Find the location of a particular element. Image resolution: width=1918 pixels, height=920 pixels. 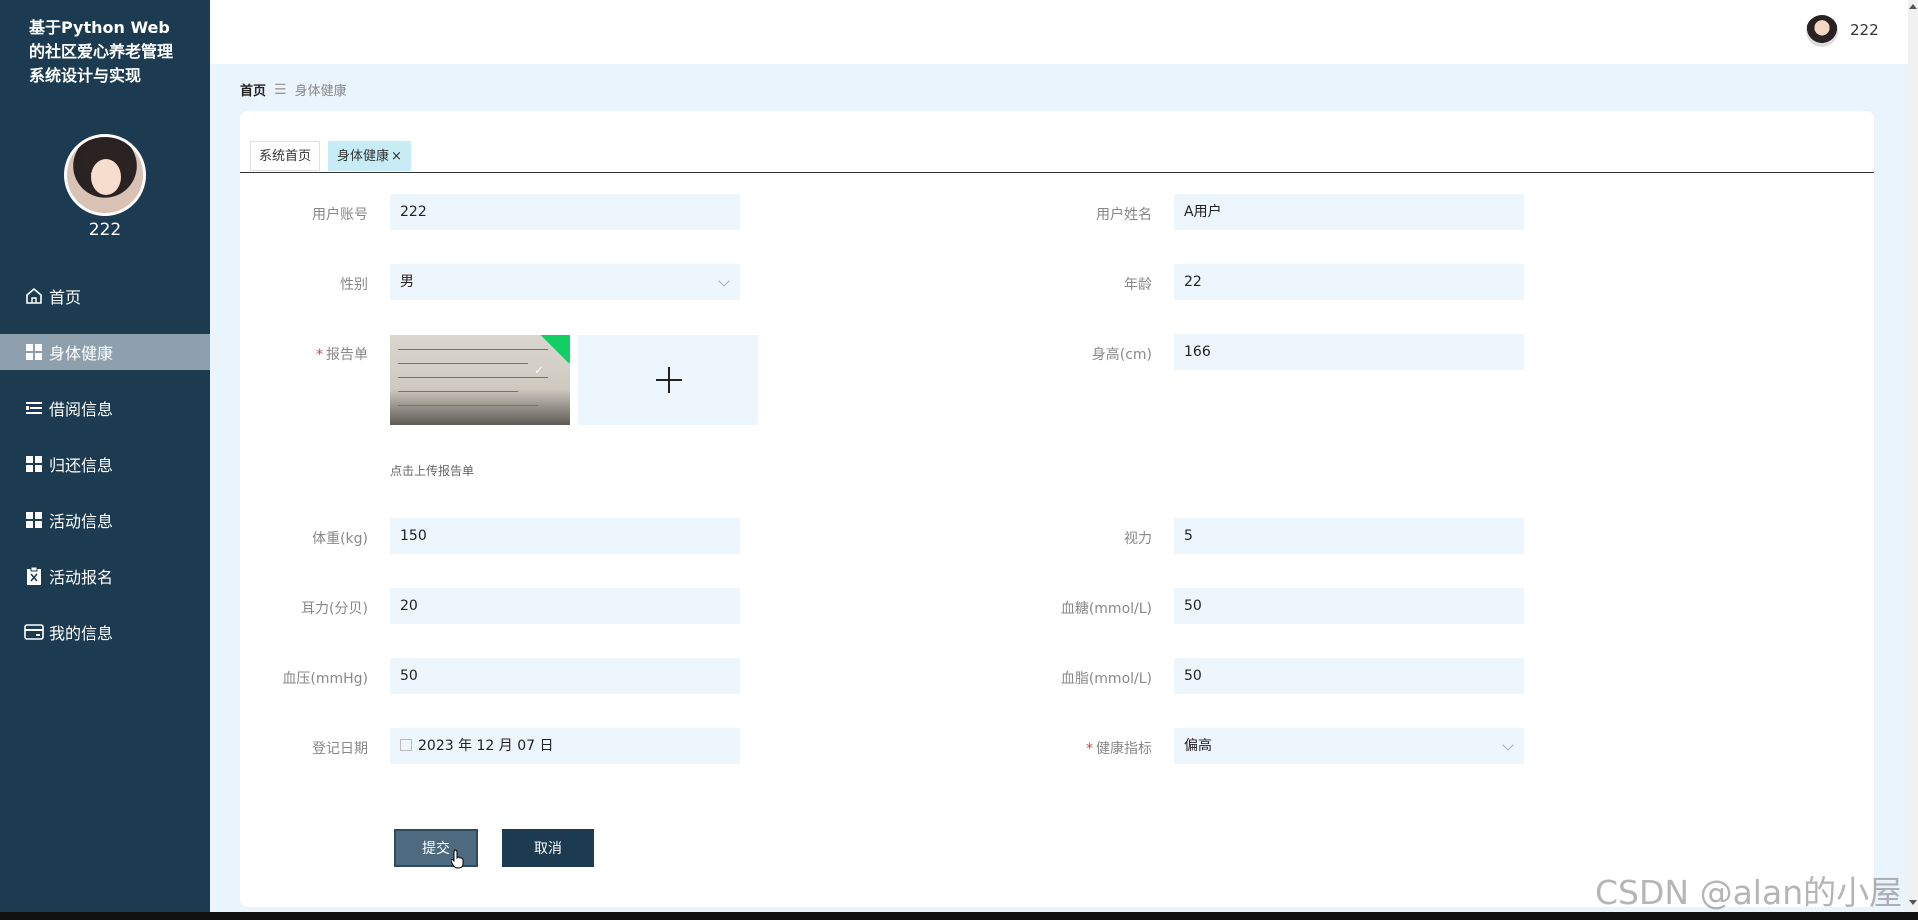

sidebar-item-label: 归还信息 is located at coordinates (81, 465).